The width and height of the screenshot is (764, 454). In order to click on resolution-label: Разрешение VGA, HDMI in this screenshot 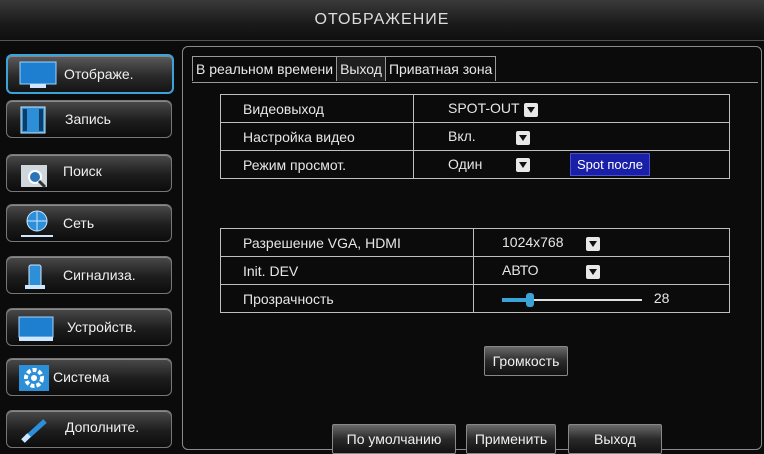, I will do `click(347, 242)`.